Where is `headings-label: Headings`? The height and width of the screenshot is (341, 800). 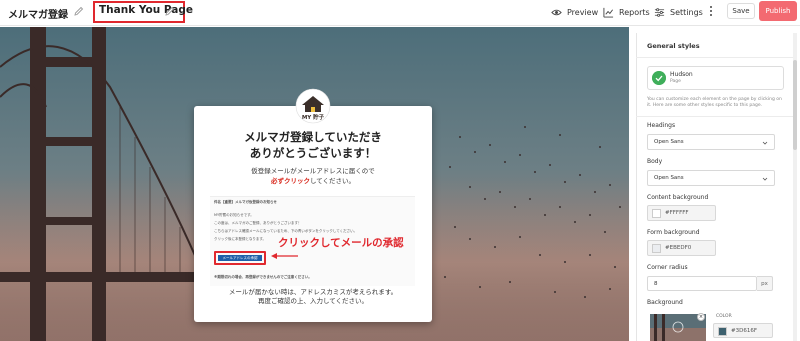
headings-label: Headings is located at coordinates (661, 125).